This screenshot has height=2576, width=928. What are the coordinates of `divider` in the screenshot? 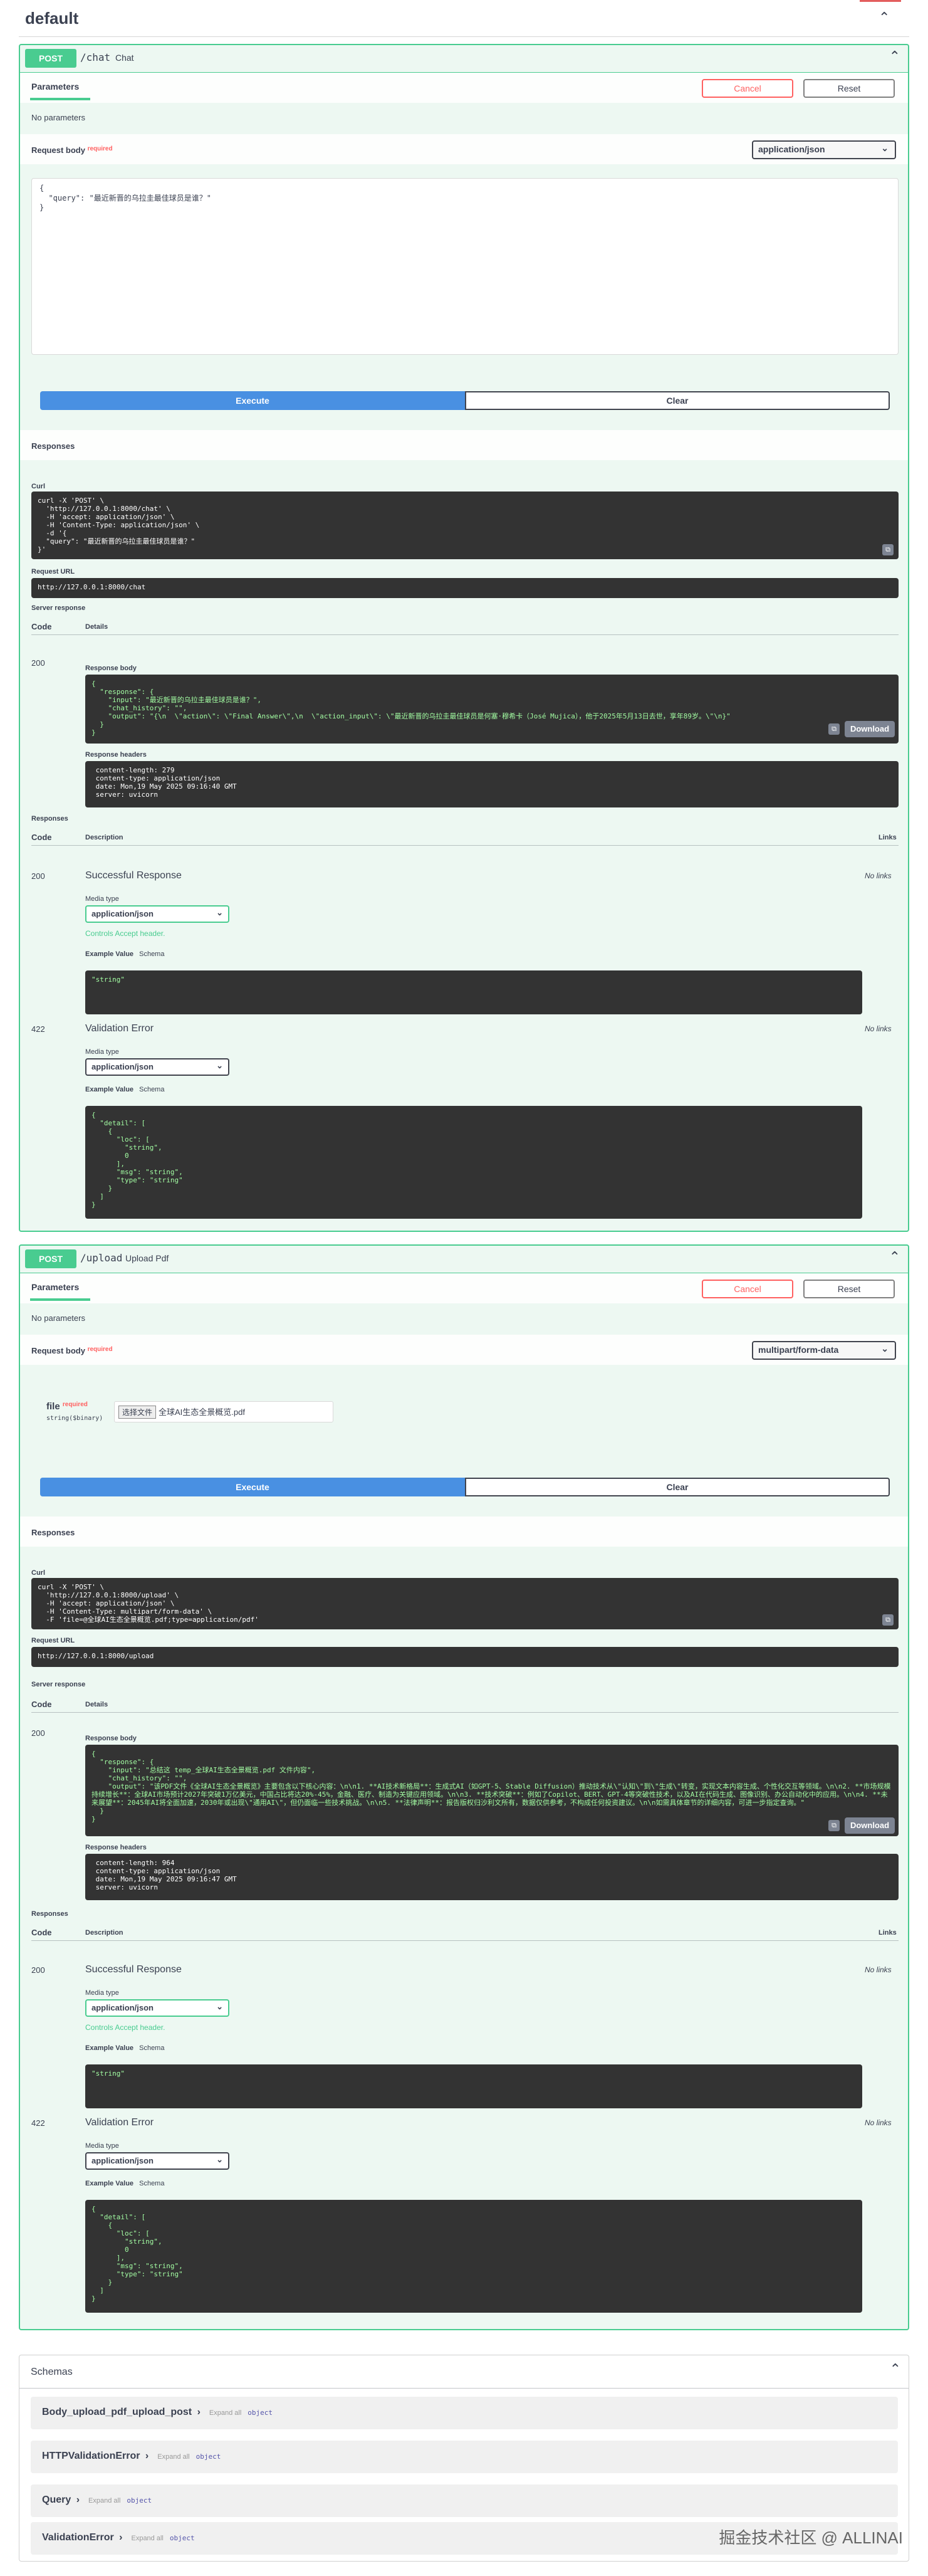 It's located at (464, 36).